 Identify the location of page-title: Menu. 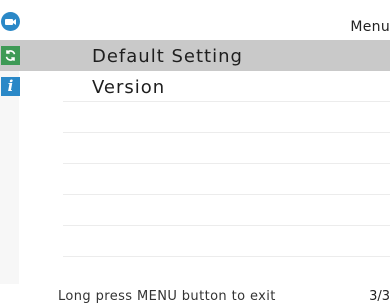
(370, 27).